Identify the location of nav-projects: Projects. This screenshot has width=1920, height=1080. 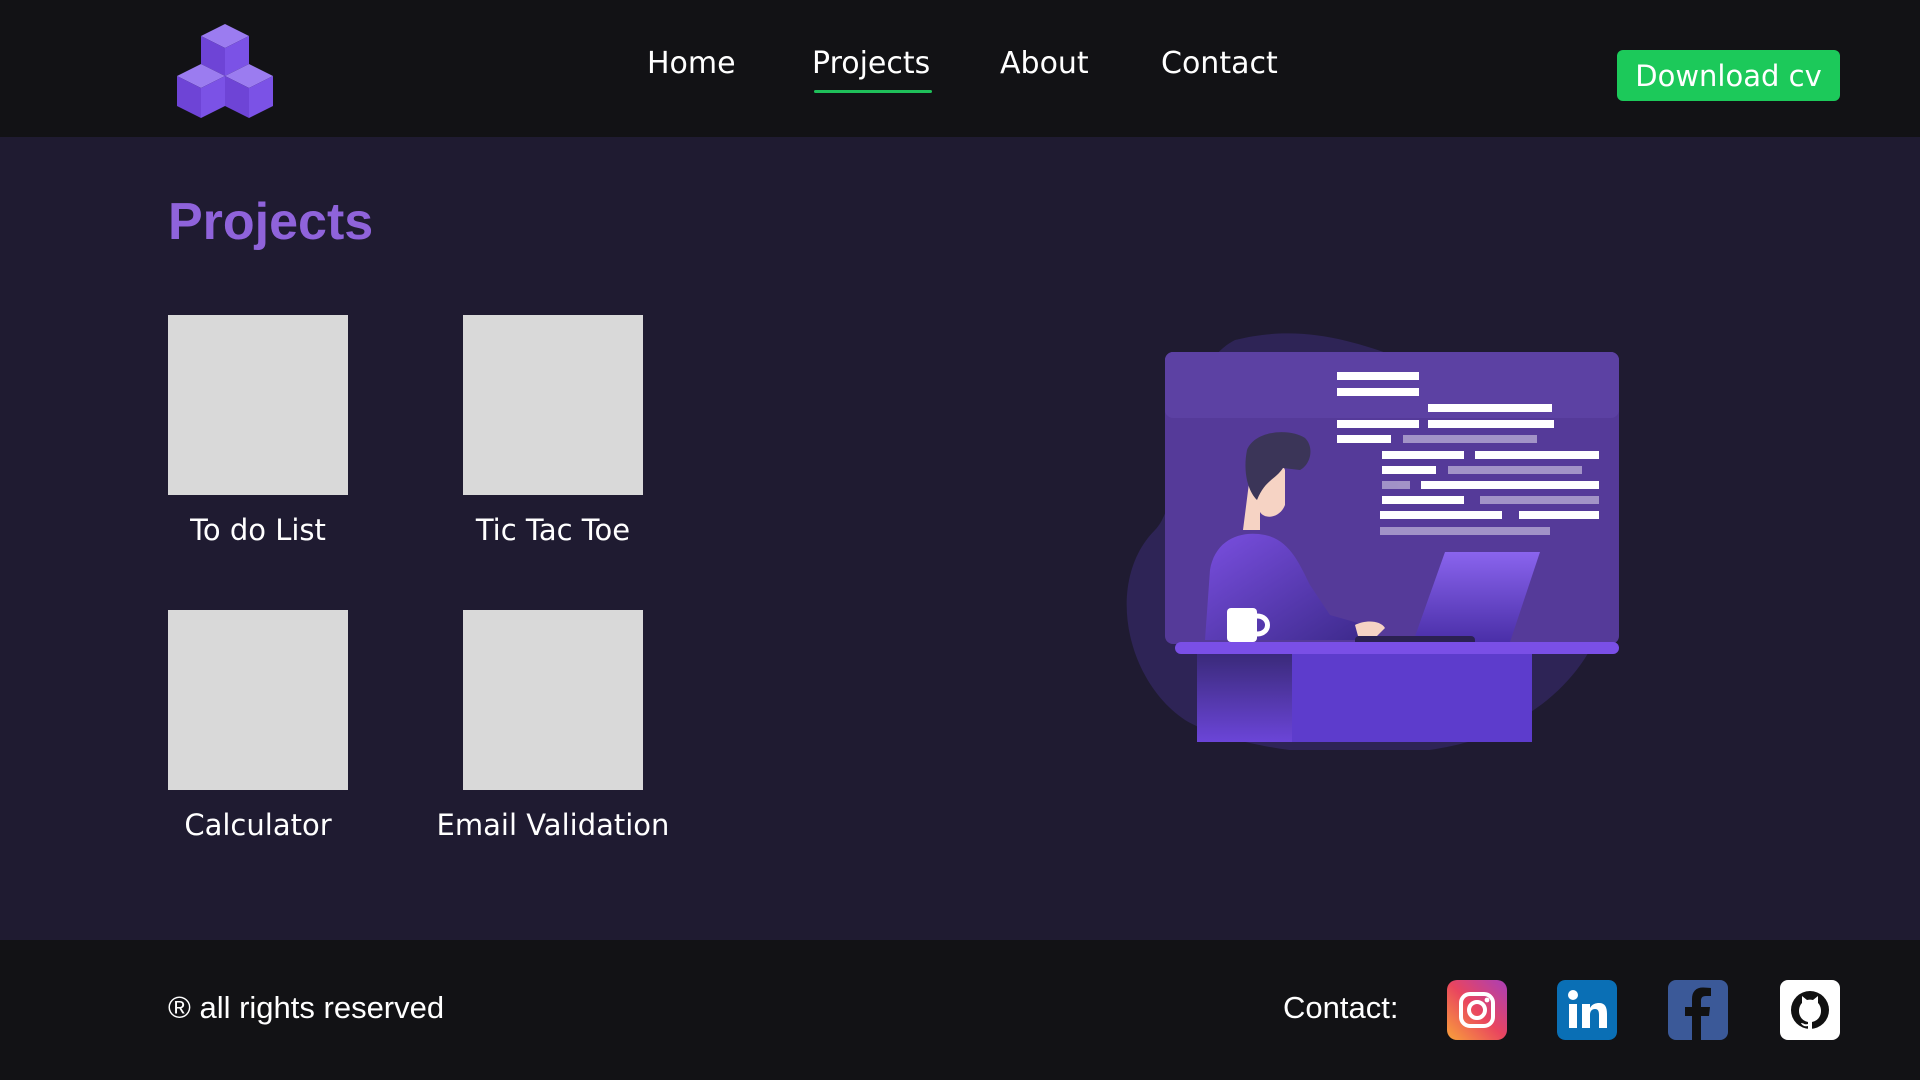
(872, 69).